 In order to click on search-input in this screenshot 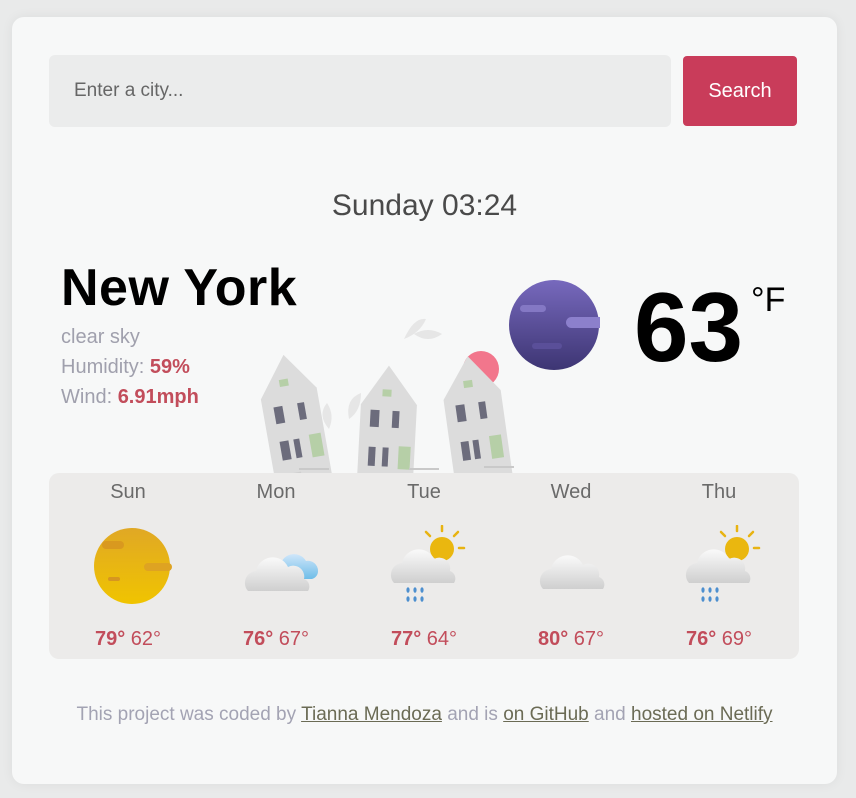, I will do `click(360, 91)`.